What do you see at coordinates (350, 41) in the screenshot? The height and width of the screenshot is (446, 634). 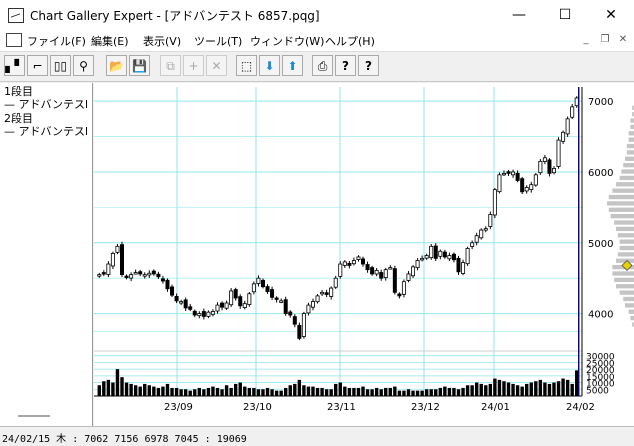 I see `menu-help: ヘルプ(H)` at bounding box center [350, 41].